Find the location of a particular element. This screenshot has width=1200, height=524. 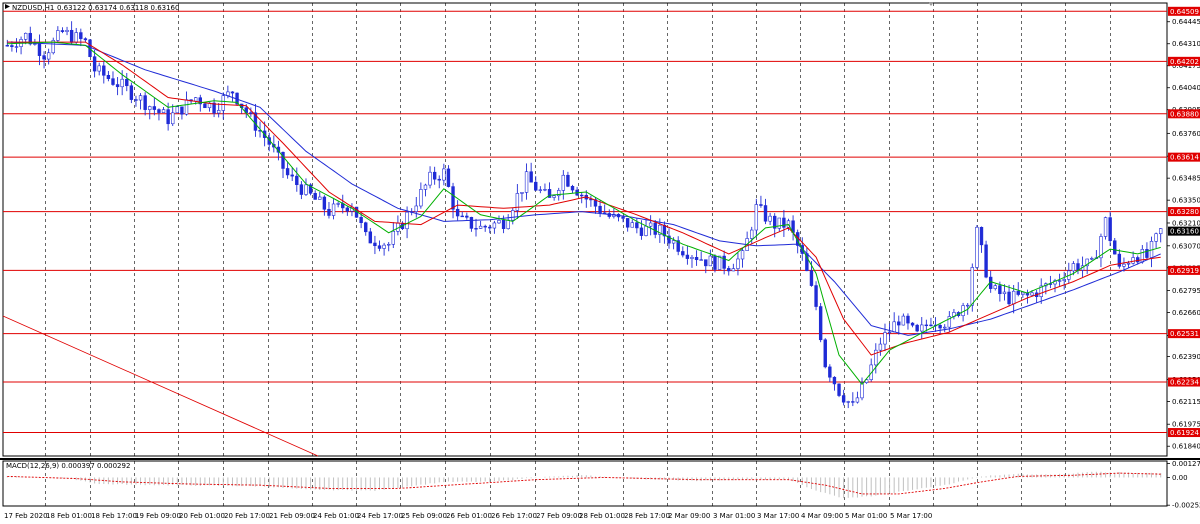

price-axis-label: 0.62795 is located at coordinates (1186, 291).